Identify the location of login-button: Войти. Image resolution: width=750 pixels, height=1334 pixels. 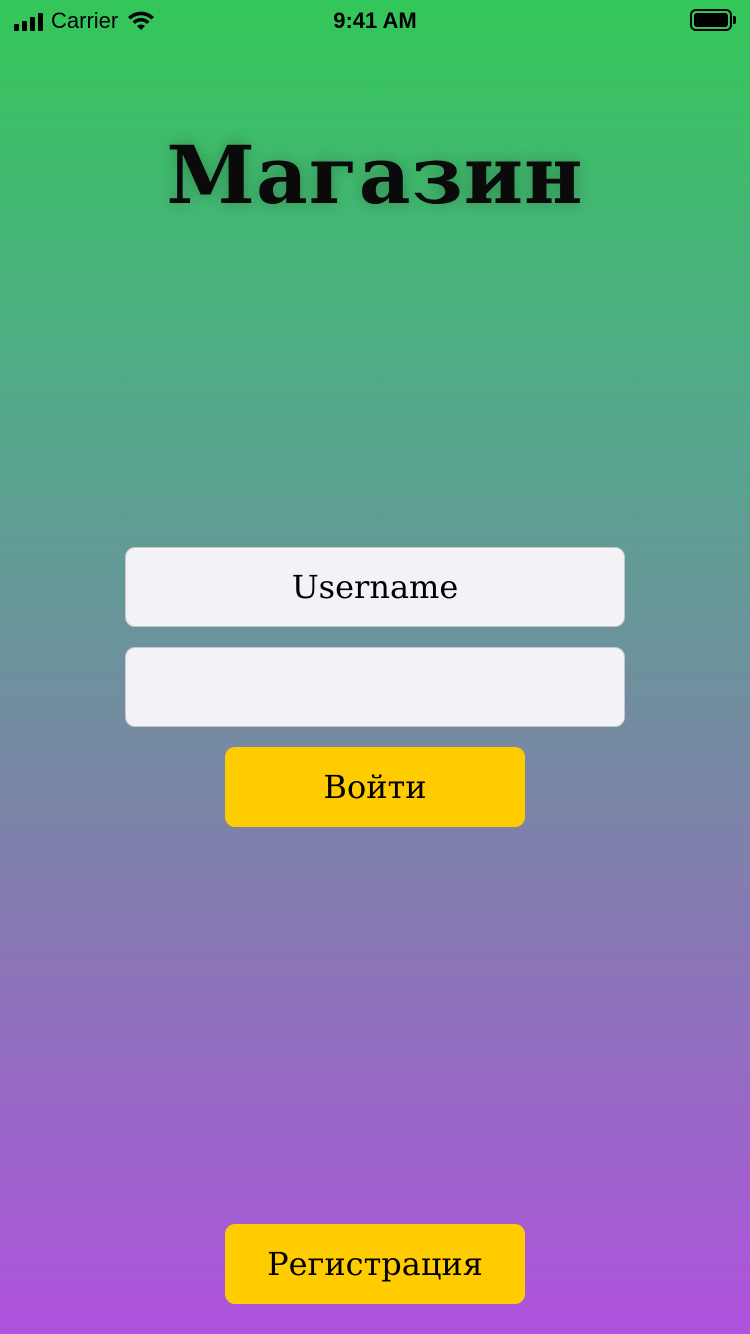
(375, 787).